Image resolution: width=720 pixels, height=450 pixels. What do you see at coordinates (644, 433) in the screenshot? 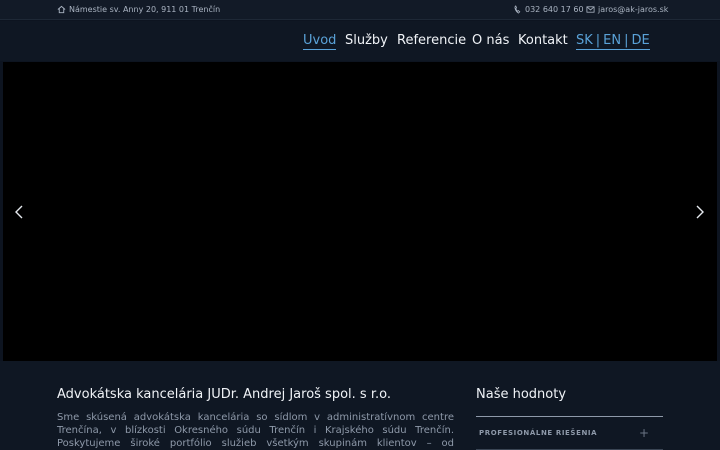
I see `plus-icon: +` at bounding box center [644, 433].